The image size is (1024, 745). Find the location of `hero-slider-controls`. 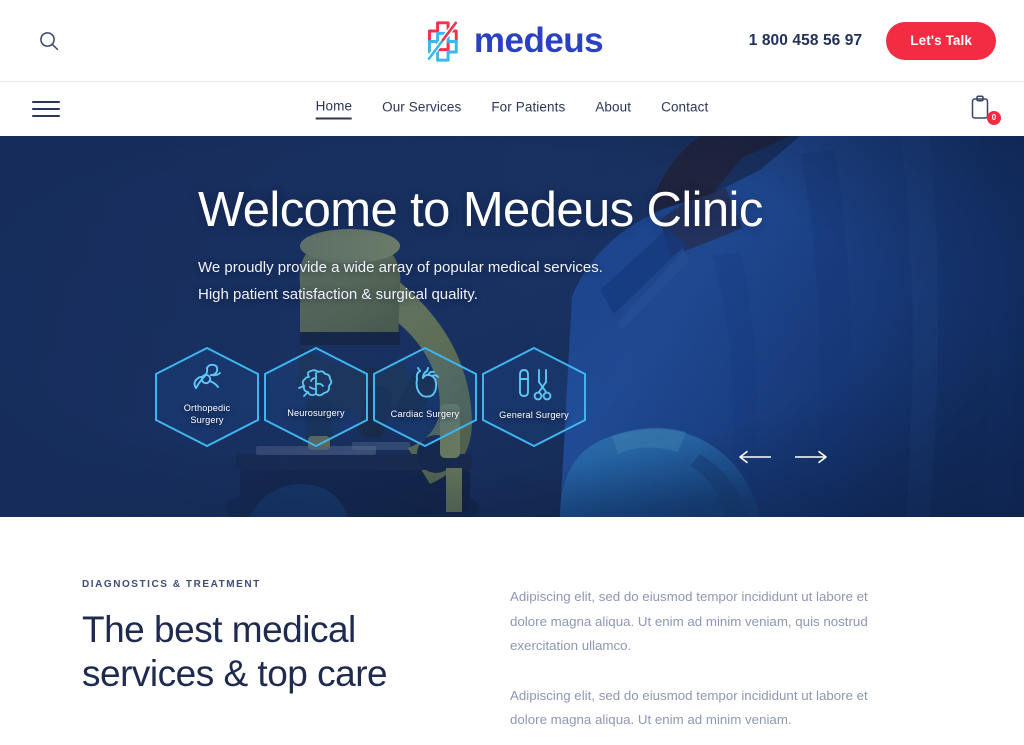

hero-slider-controls is located at coordinates (783, 458).